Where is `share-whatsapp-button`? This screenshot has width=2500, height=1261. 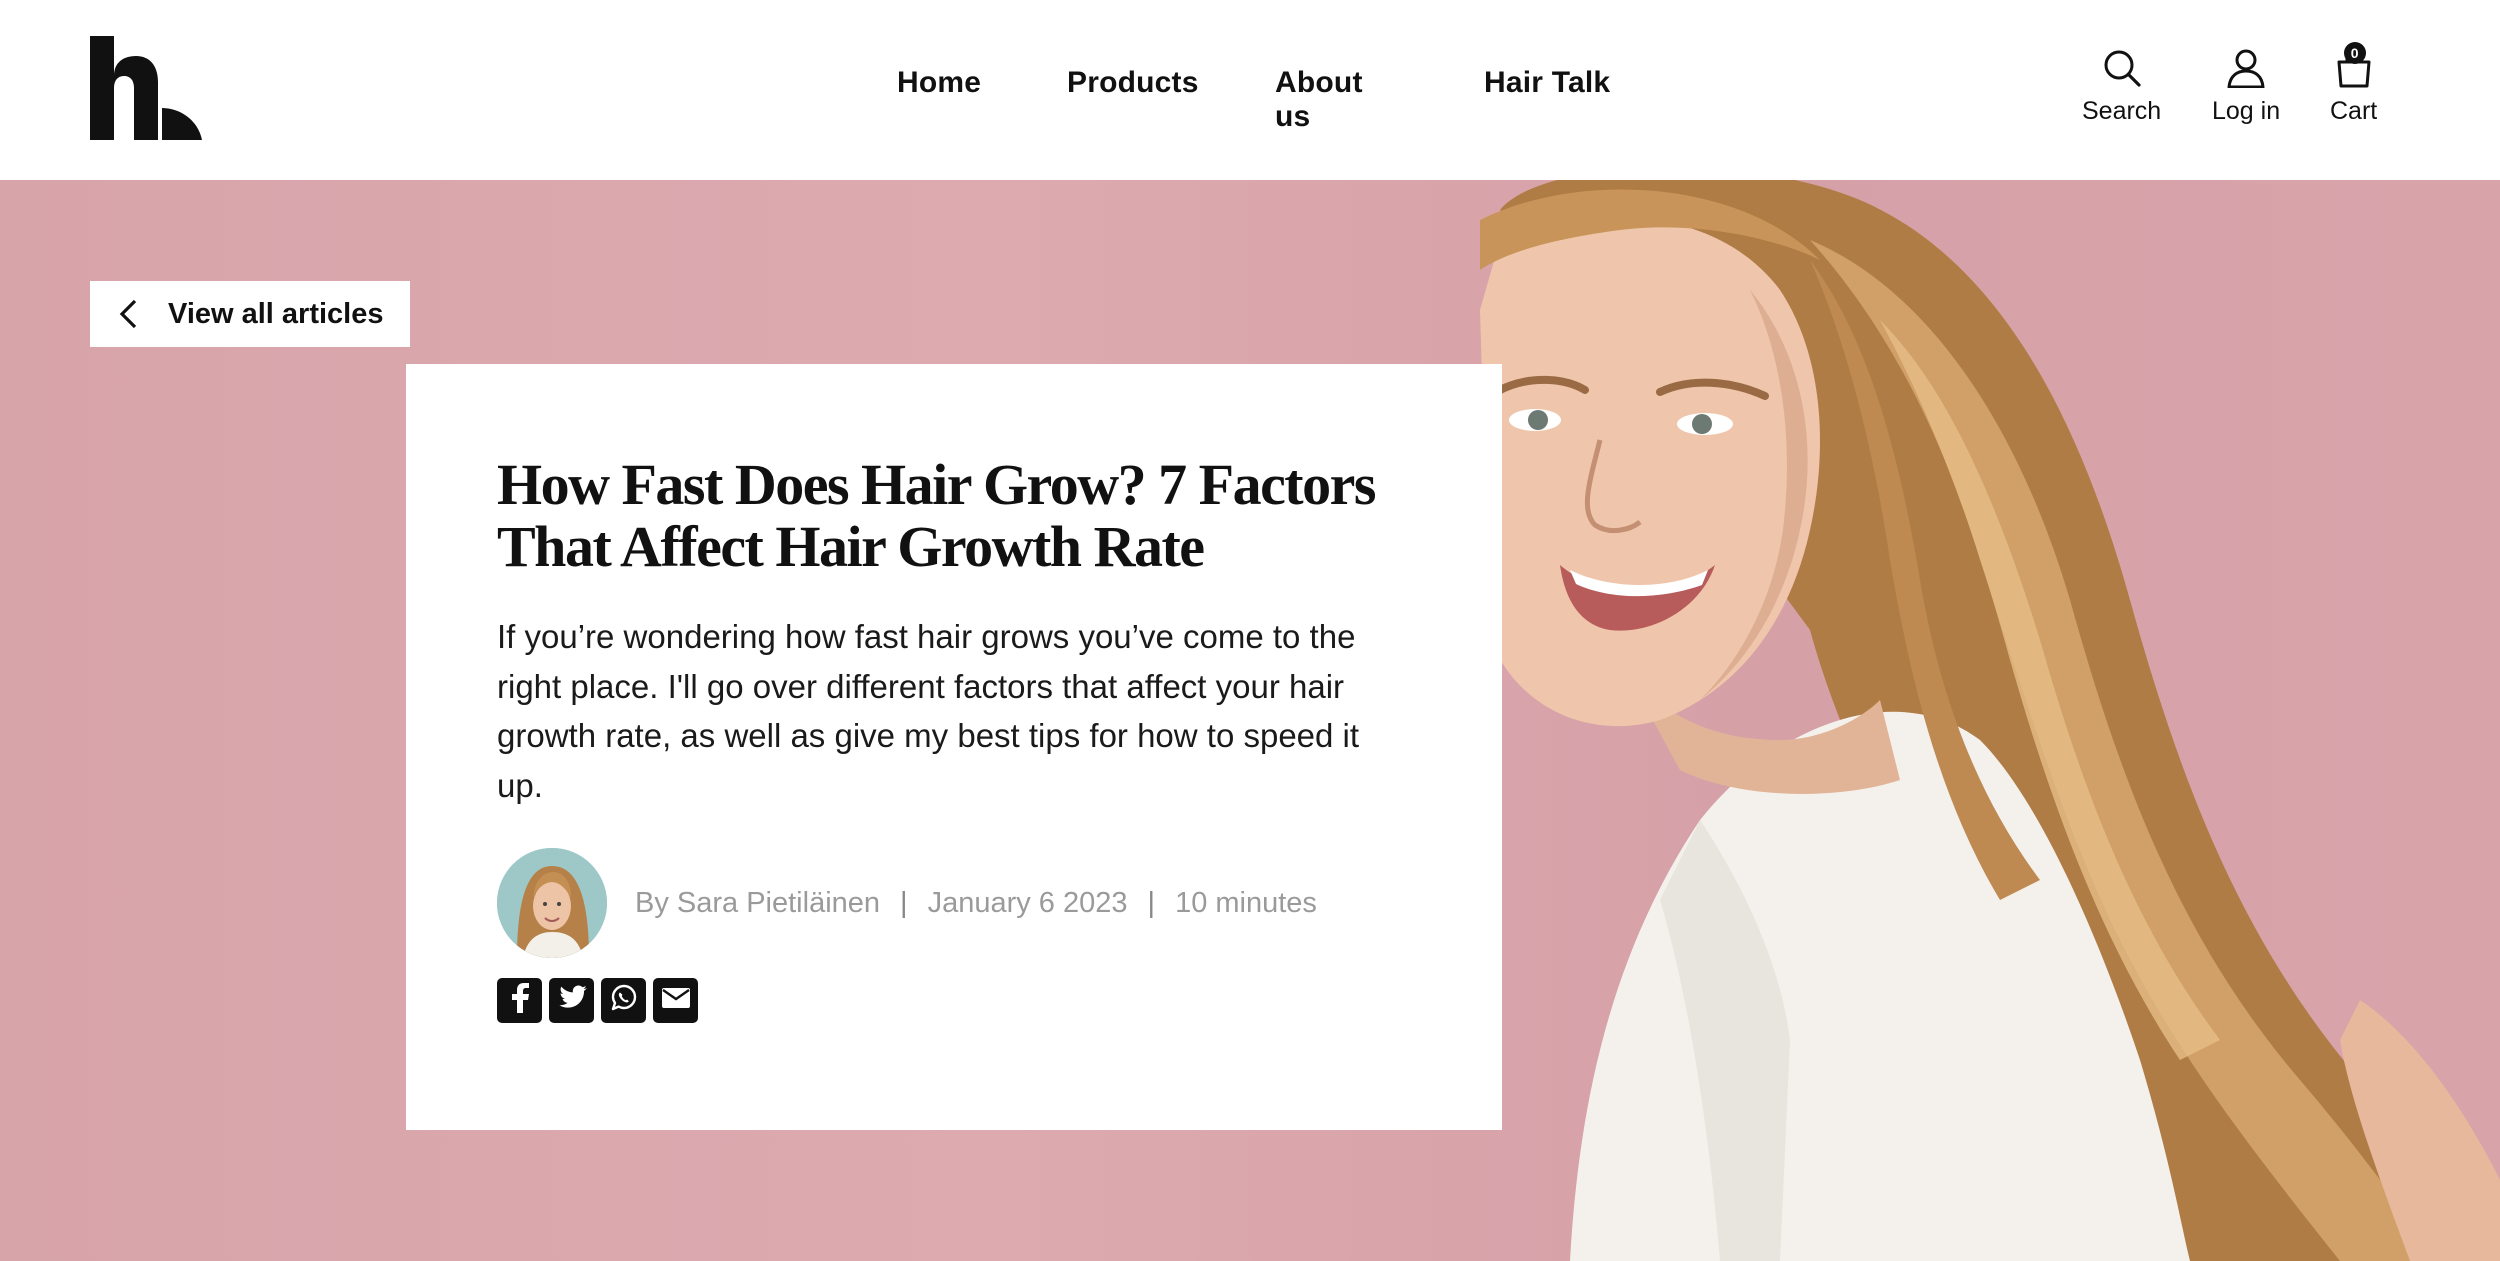
share-whatsapp-button is located at coordinates (623, 1000).